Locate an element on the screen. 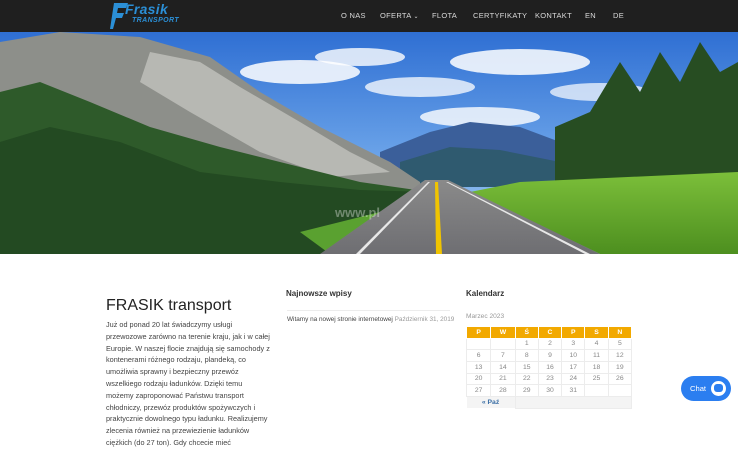  calendar-nav-spacer is located at coordinates (573, 402).